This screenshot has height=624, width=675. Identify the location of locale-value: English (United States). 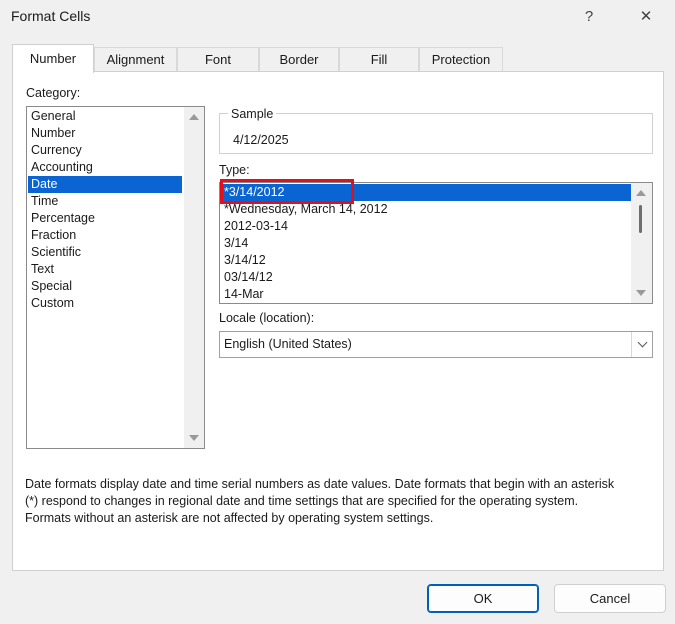
(288, 344).